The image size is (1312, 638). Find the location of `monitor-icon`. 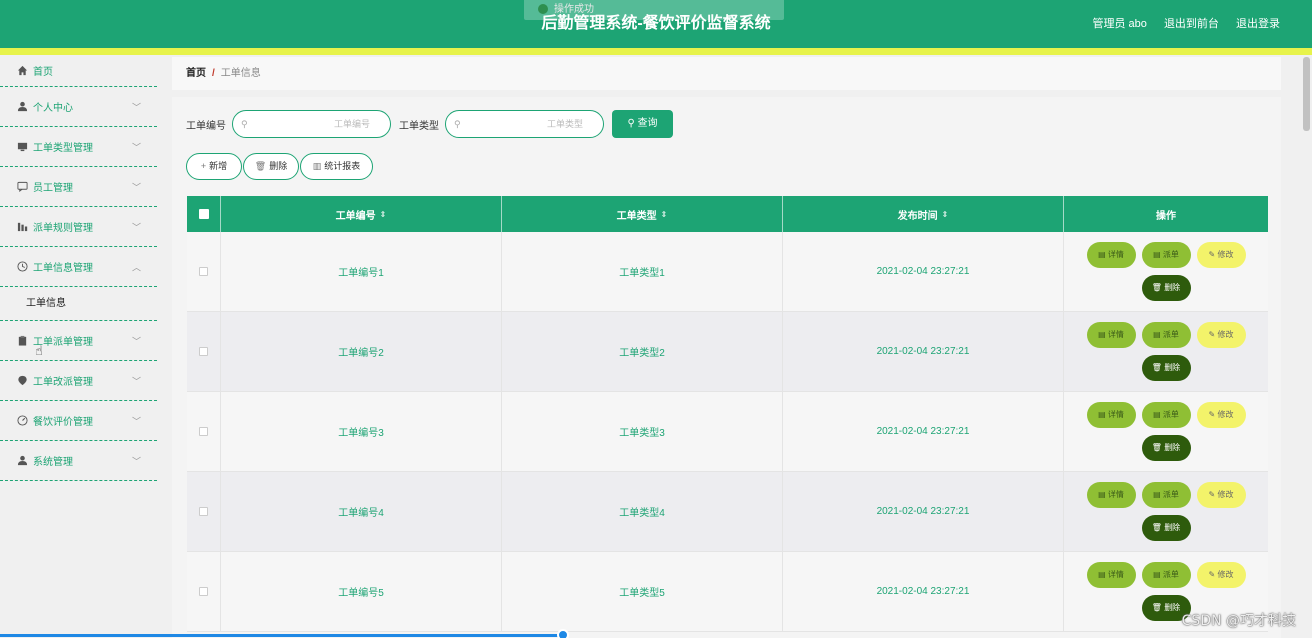

monitor-icon is located at coordinates (22, 147).